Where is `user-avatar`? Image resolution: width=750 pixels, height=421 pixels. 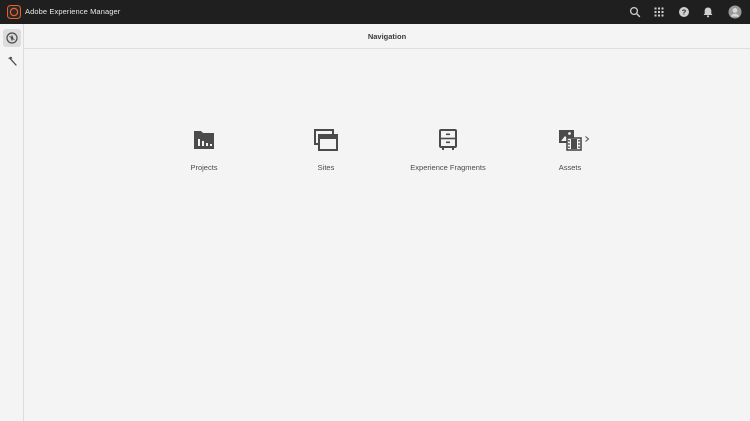 user-avatar is located at coordinates (735, 12).